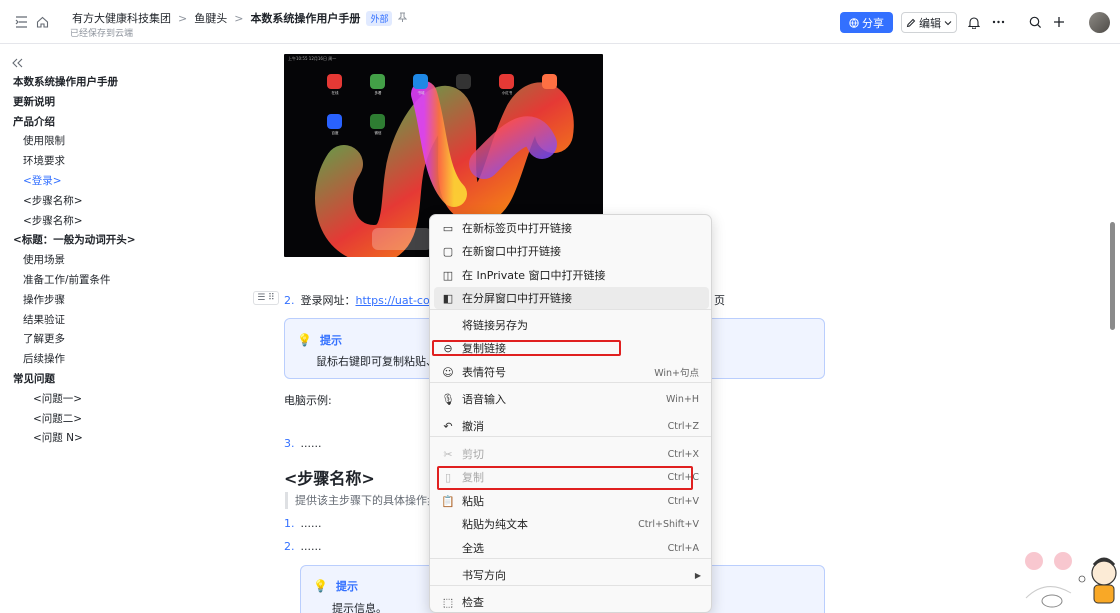 The image size is (1120, 613). Describe the element at coordinates (100, 241) in the screenshot. I see `toc-item: <标题：一般为动词开头>` at that location.